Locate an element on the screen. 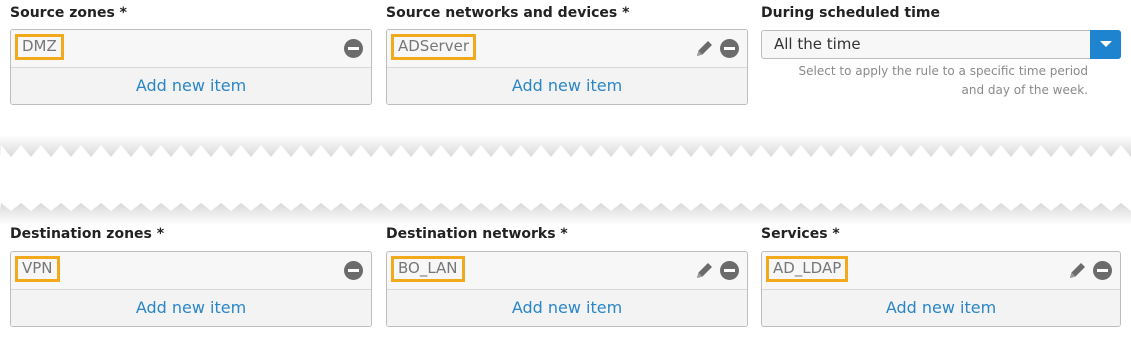  help-line: and day of the week. is located at coordinates (1024, 90).